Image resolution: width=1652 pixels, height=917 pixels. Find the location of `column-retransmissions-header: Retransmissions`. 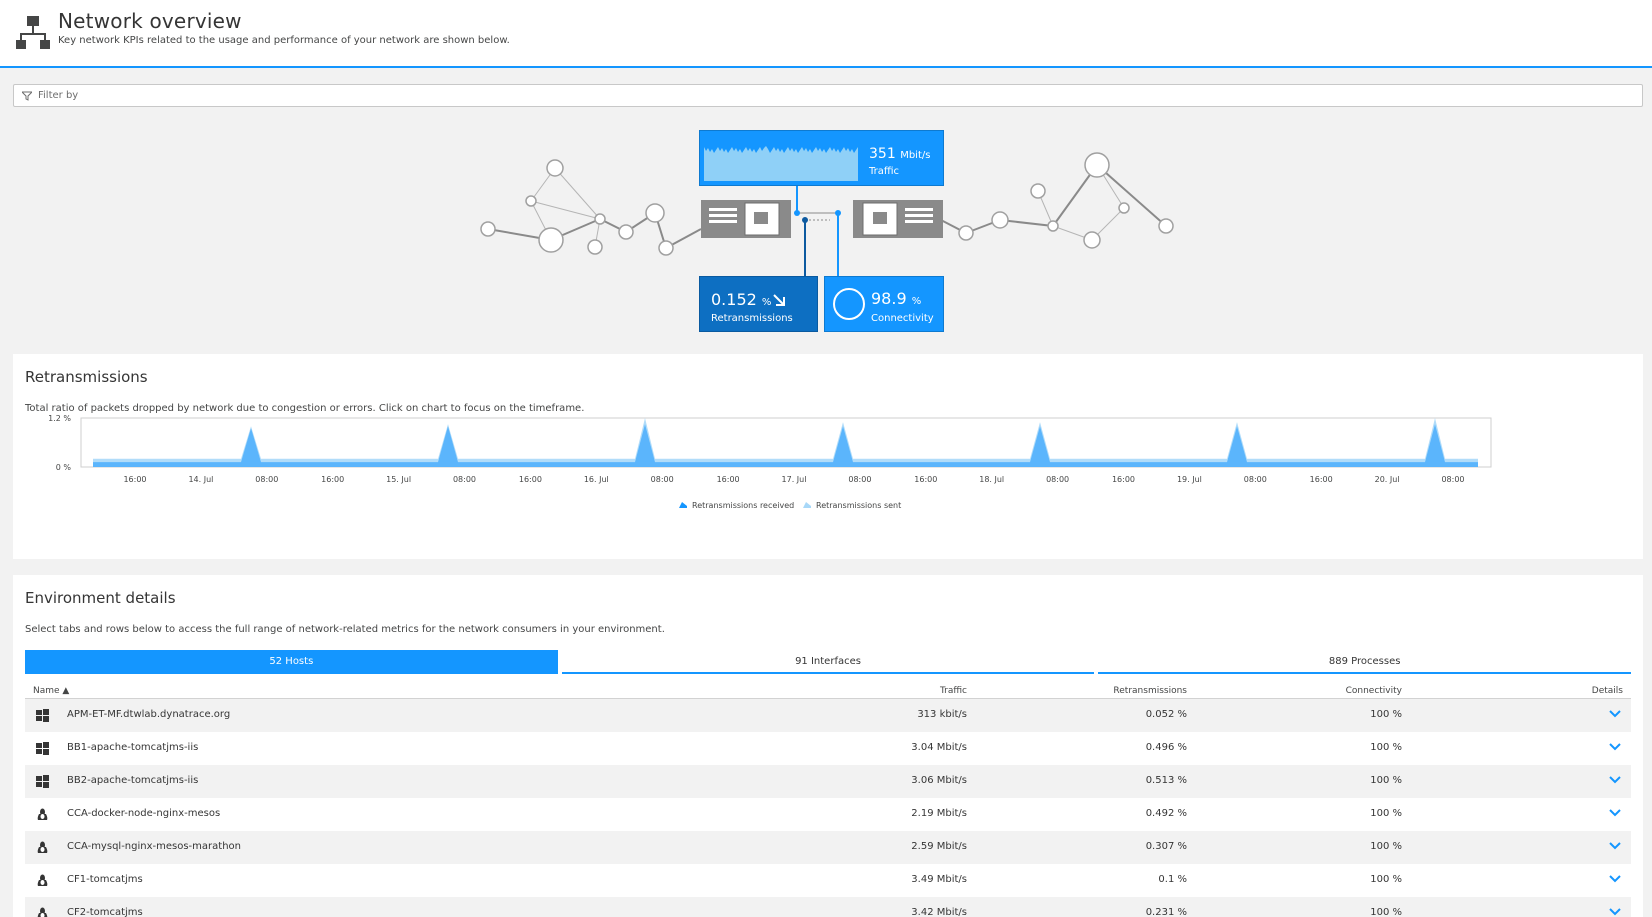

column-retransmissions-header: Retransmissions is located at coordinates (1150, 691).